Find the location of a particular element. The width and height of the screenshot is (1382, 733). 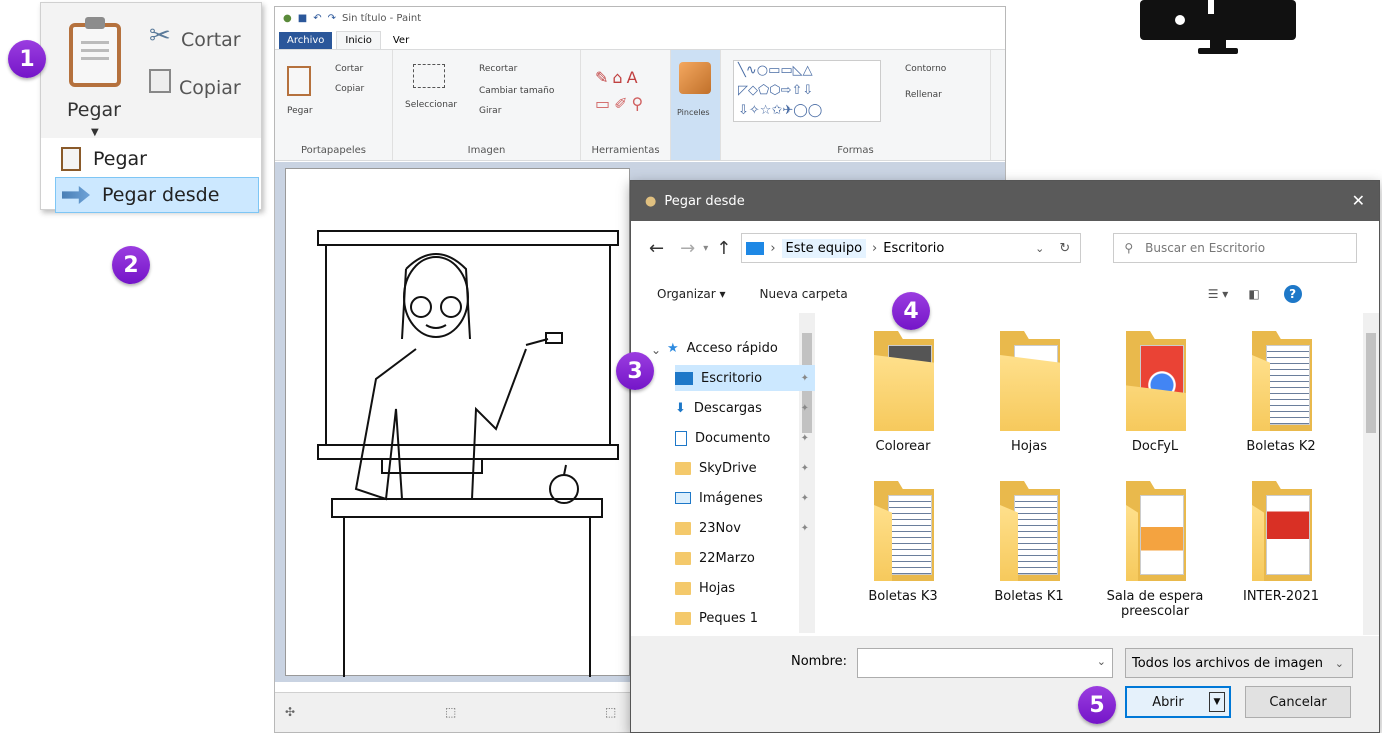

save-icon: ■ is located at coordinates (302, 18).